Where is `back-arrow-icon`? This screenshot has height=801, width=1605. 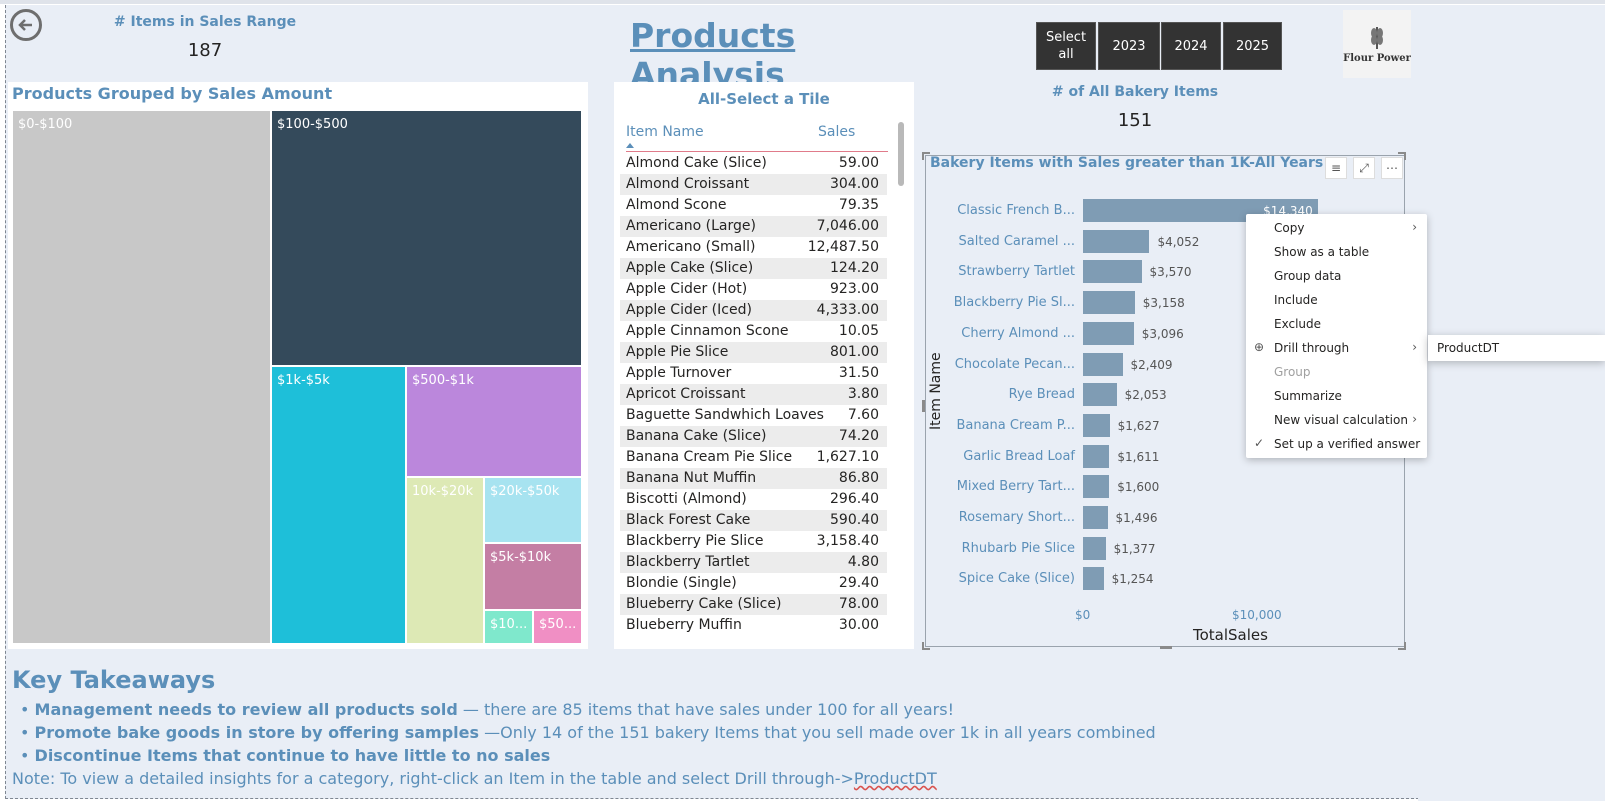 back-arrow-icon is located at coordinates (26, 25).